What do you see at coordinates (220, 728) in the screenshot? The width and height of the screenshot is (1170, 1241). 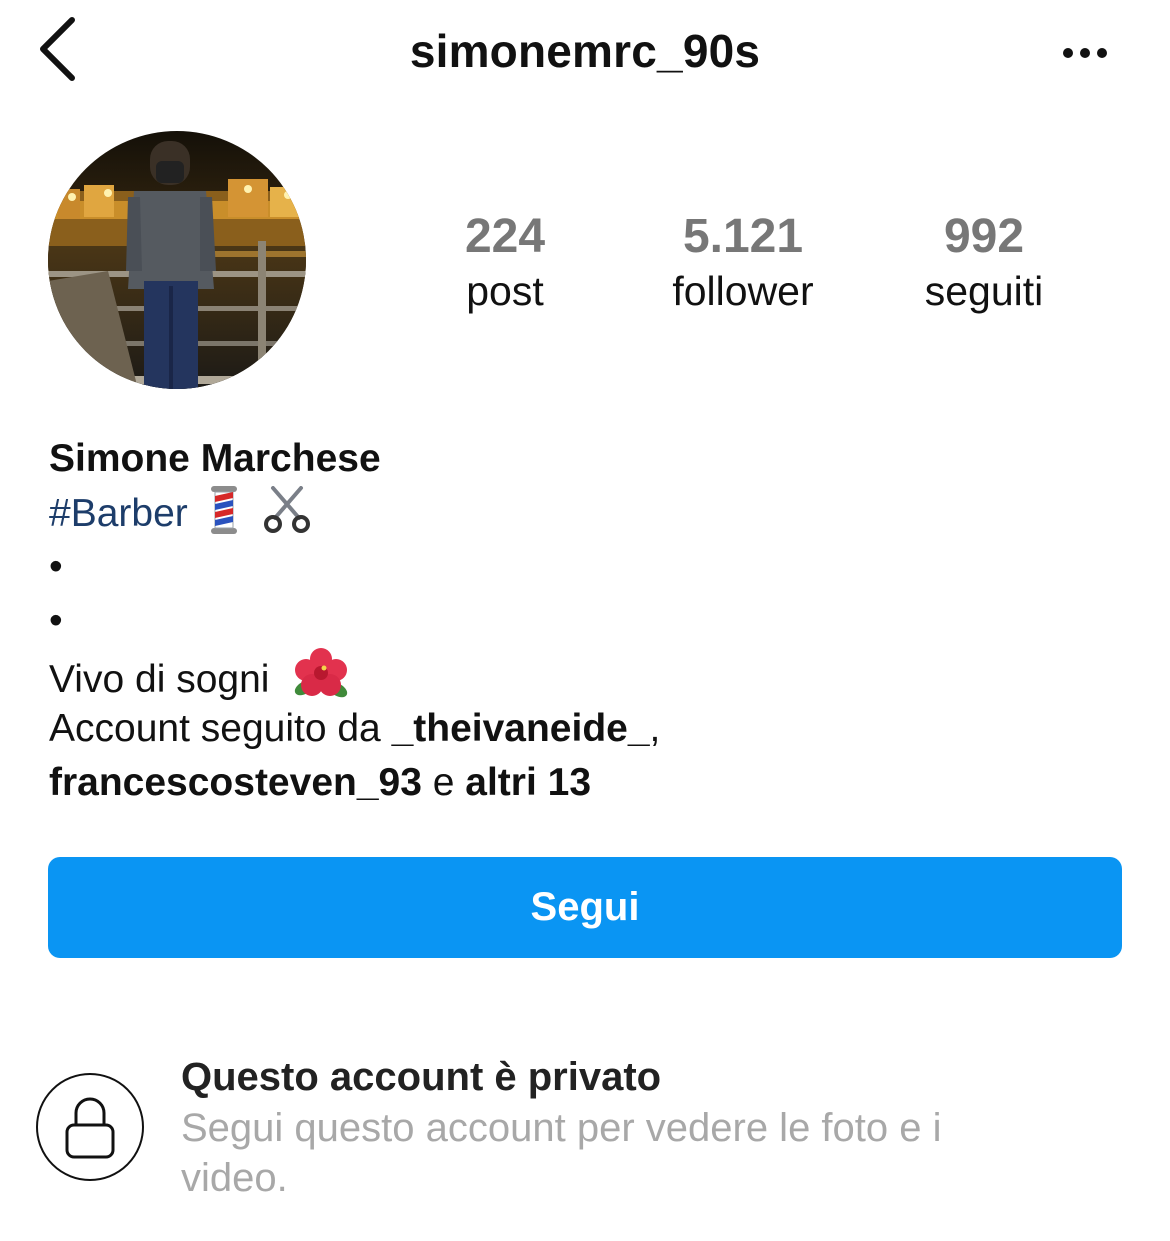 I see `followed-by-prefix: Account seguito da` at bounding box center [220, 728].